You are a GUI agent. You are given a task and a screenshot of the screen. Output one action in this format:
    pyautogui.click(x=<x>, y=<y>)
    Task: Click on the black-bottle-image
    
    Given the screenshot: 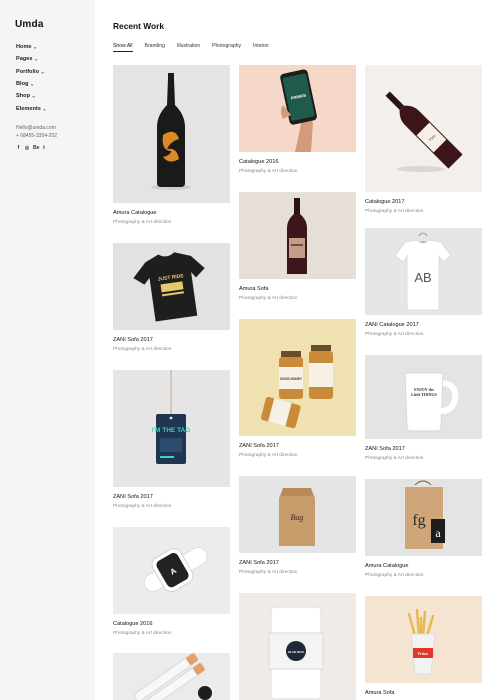 What is the action you would take?
    pyautogui.click(x=171, y=134)
    